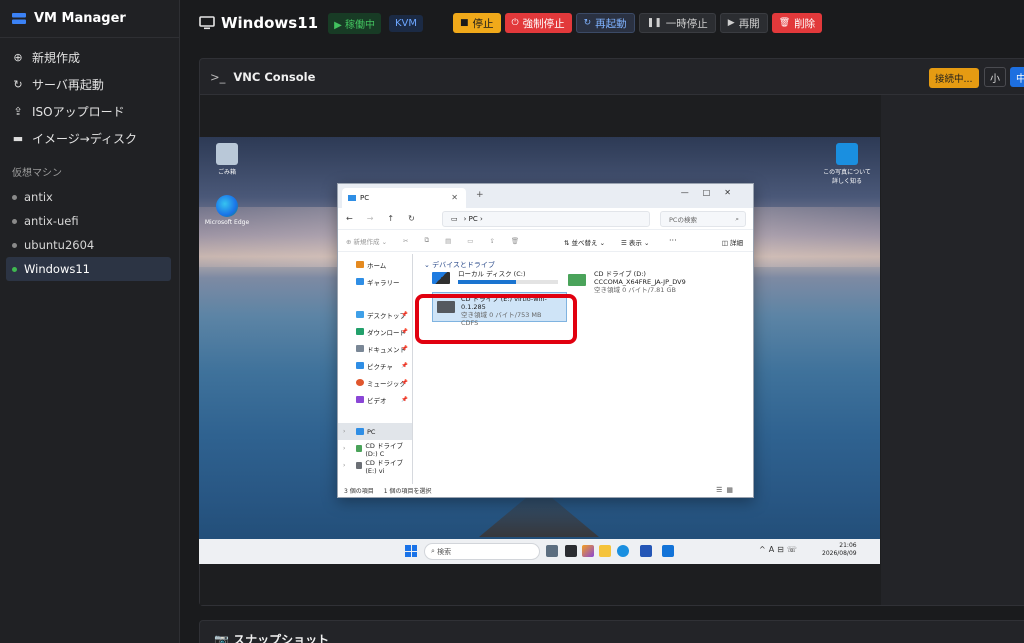 The height and width of the screenshot is (643, 1024). What do you see at coordinates (779, 549) in the screenshot?
I see `system-tray: ^A⊟☏` at bounding box center [779, 549].